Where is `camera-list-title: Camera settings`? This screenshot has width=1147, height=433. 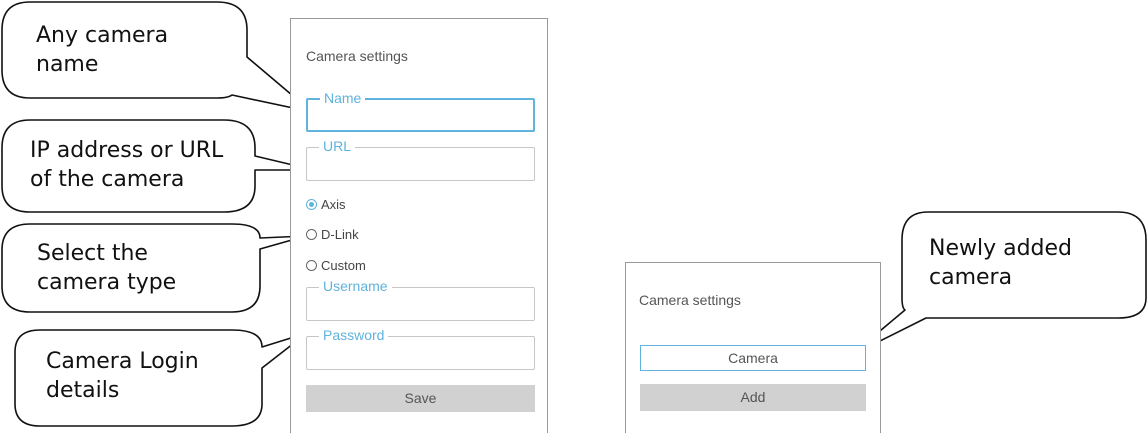
camera-list-title: Camera settings is located at coordinates (690, 300).